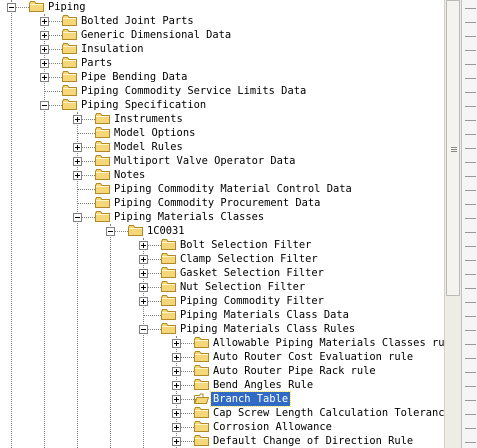 The height and width of the screenshot is (448, 477). Describe the element at coordinates (69, 20) in the screenshot. I see `folder-icon` at that location.